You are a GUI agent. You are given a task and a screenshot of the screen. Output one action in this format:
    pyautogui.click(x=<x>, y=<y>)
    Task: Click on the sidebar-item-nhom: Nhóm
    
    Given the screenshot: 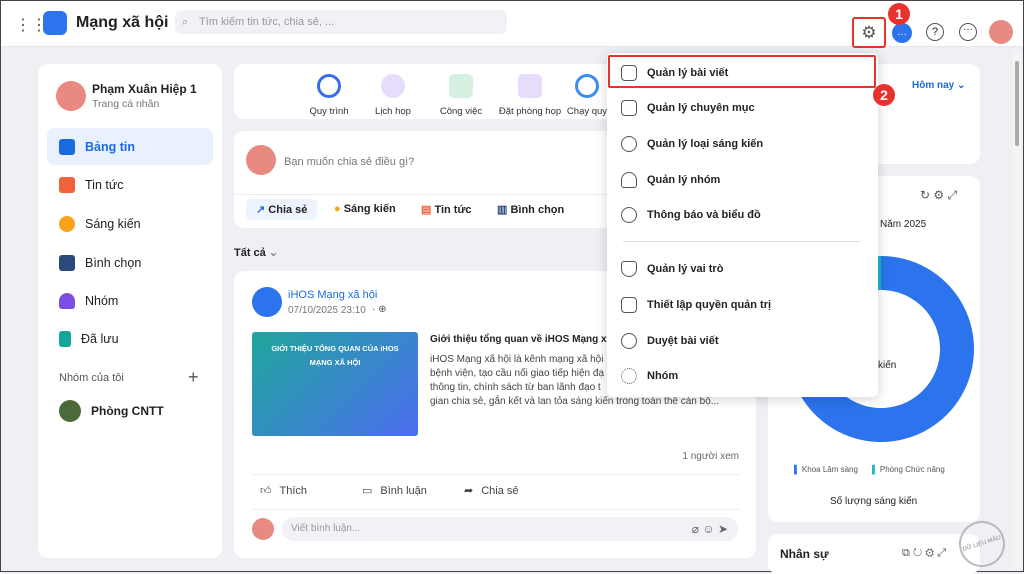 What is the action you would take?
    pyautogui.click(x=130, y=300)
    